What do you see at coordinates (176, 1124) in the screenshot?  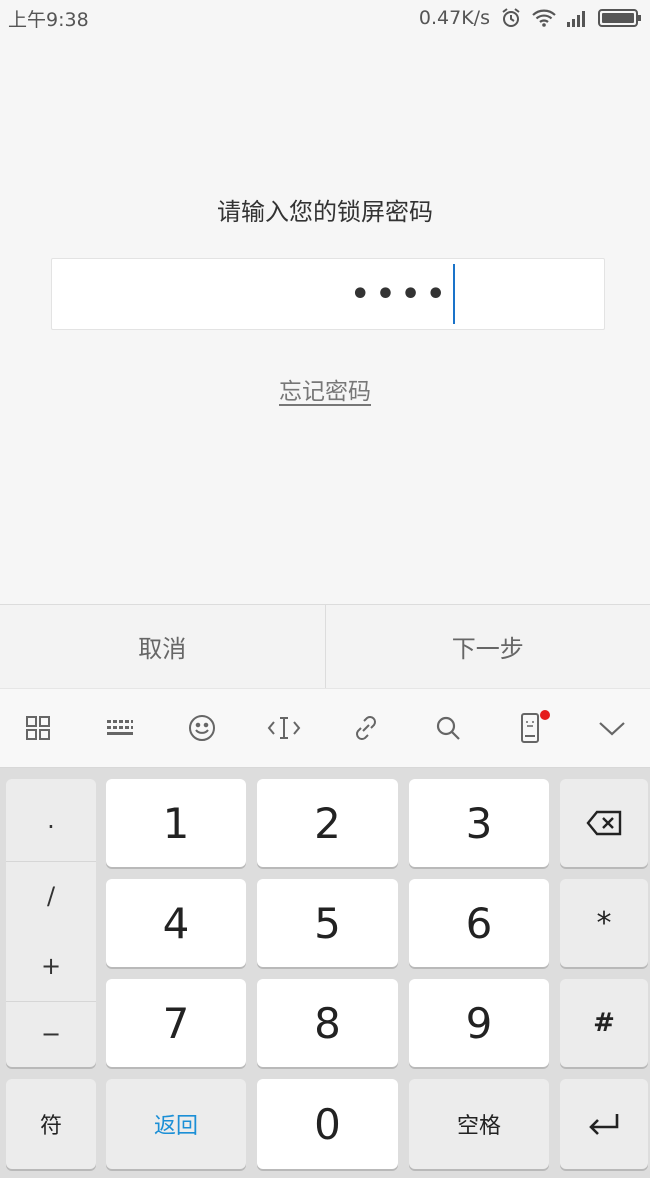 I see `back-key: 返回` at bounding box center [176, 1124].